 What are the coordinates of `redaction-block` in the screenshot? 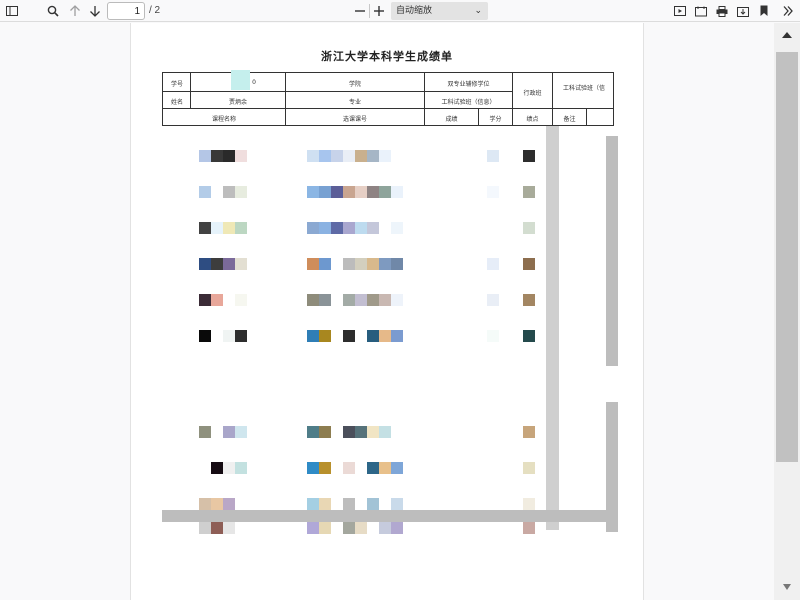 It's located at (240, 80).